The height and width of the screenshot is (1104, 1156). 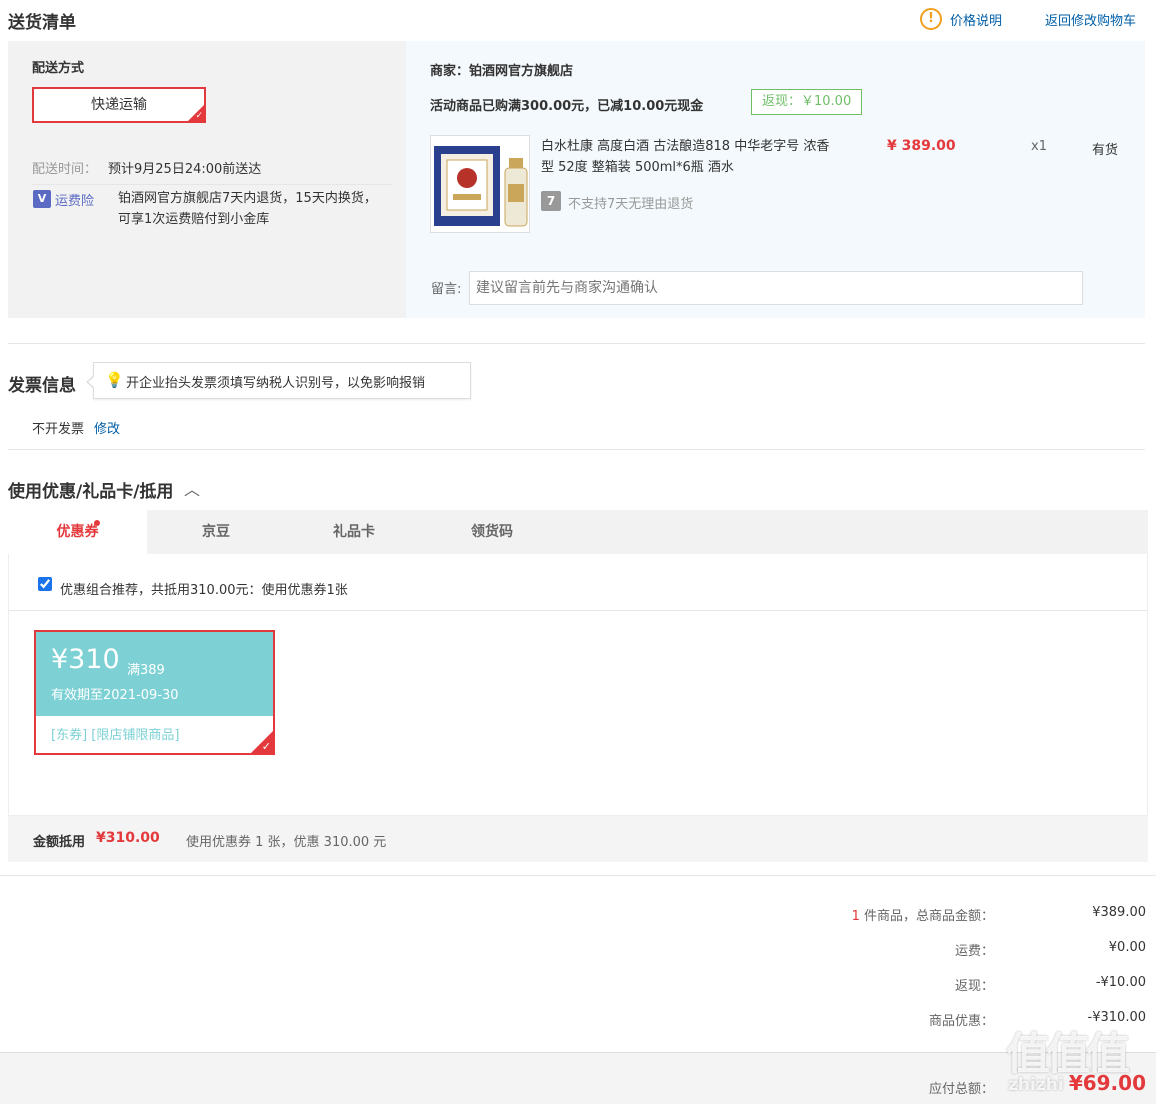 What do you see at coordinates (207, 179) in the screenshot?
I see `shipping-panel` at bounding box center [207, 179].